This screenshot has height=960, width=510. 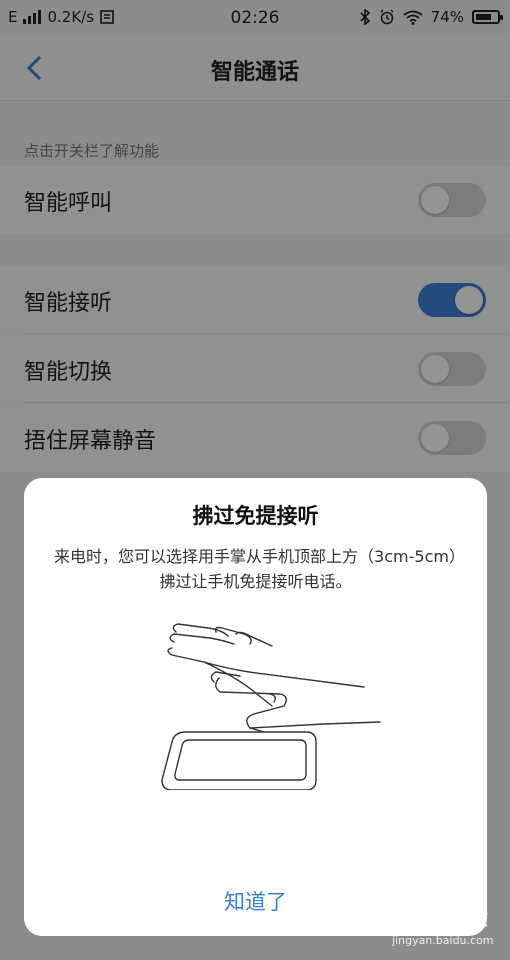 I want to click on watermark-url: jingyan.baidu.com, so click(x=443, y=940).